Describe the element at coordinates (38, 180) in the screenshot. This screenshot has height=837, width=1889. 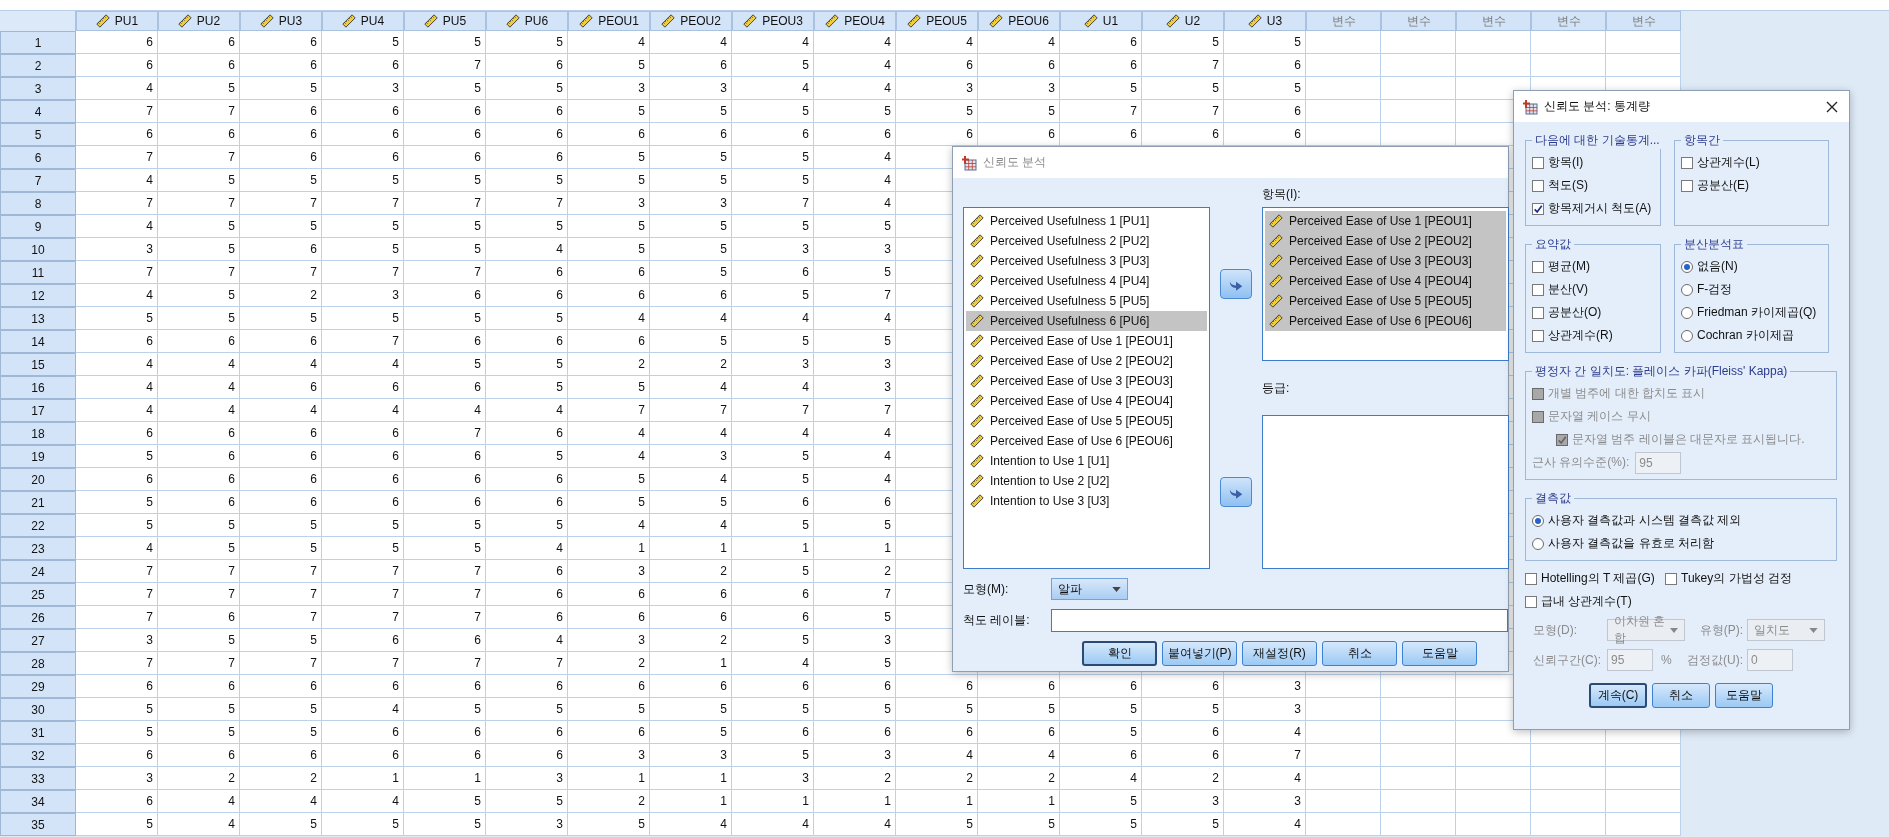
I see `row-number: 7` at that location.